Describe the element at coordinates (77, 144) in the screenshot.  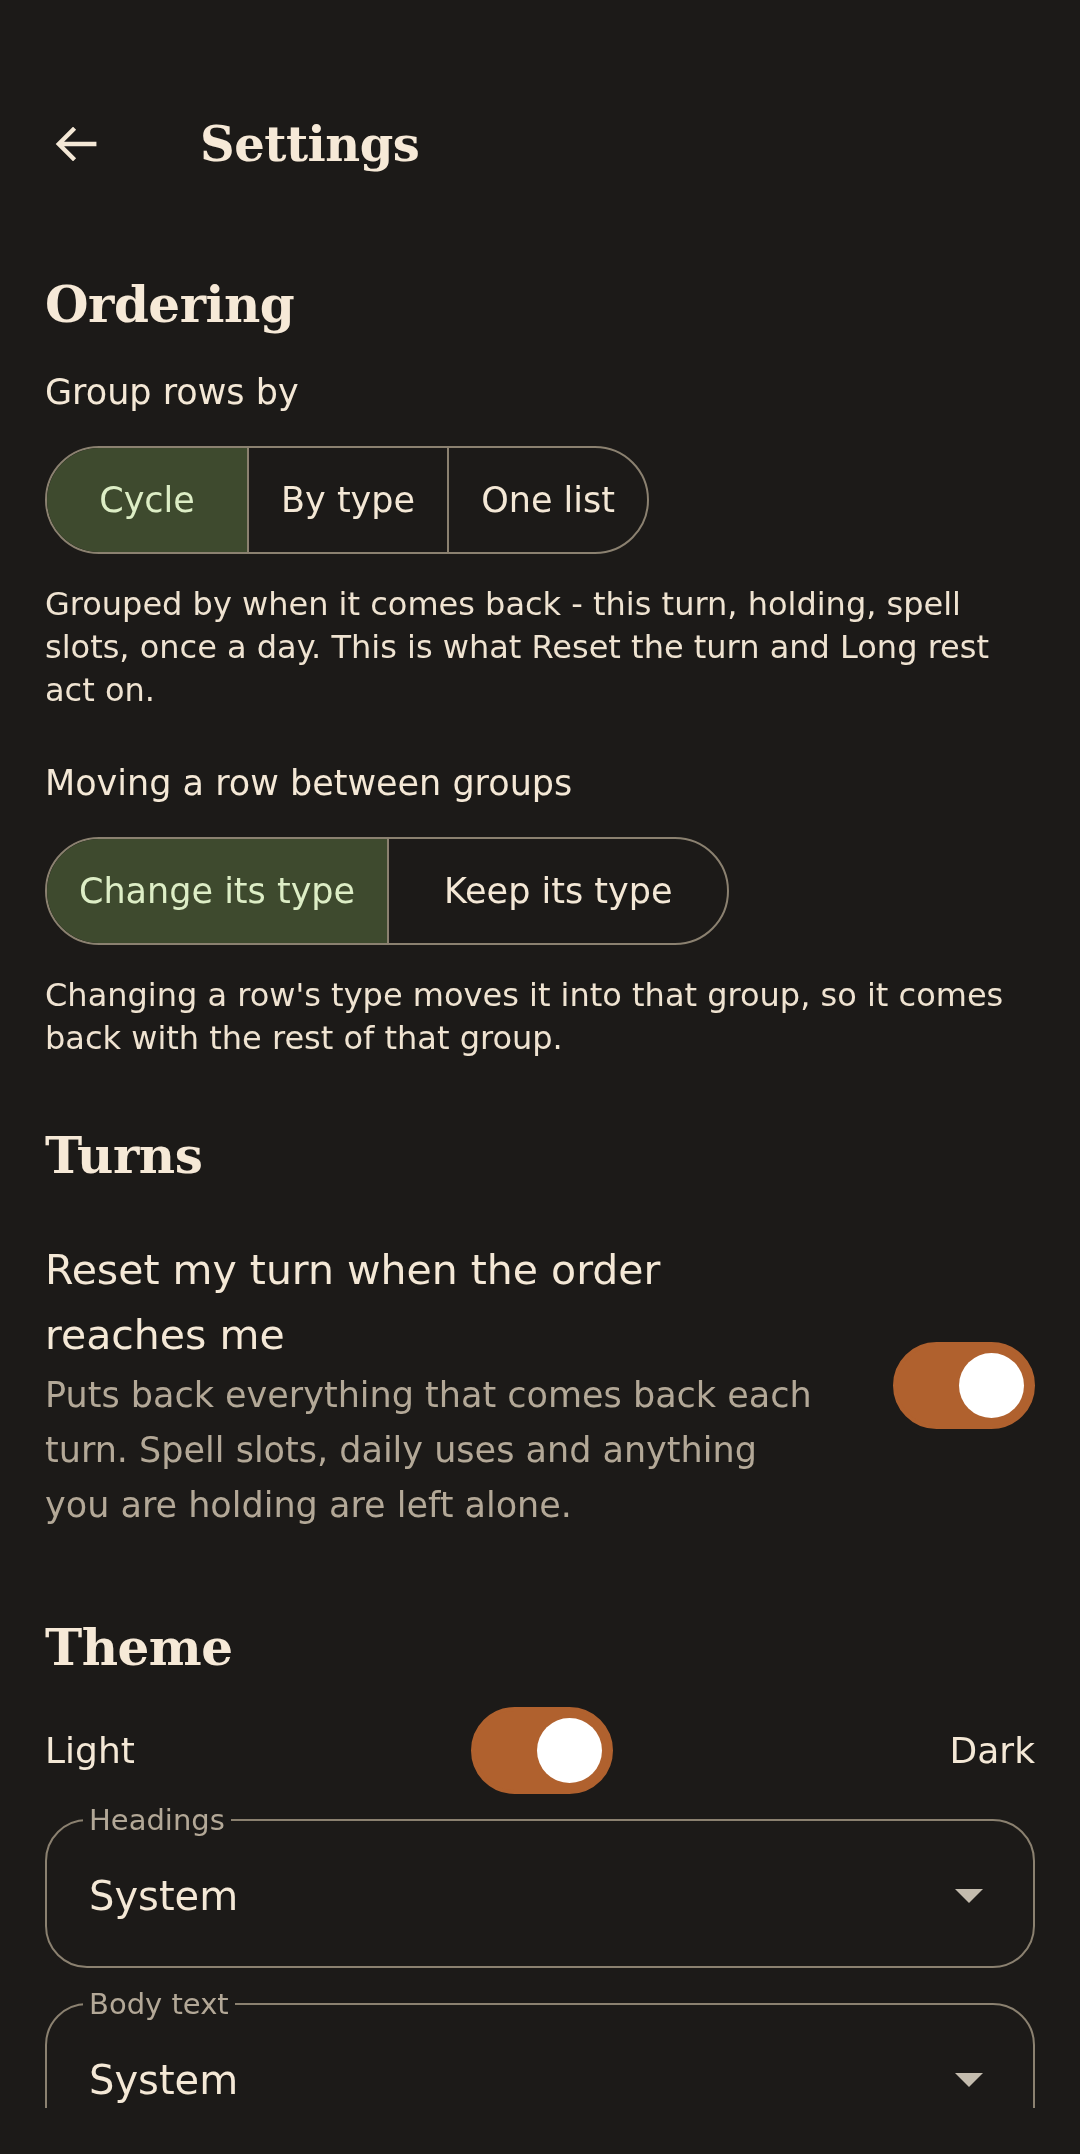
I see `back-arrow-icon` at that location.